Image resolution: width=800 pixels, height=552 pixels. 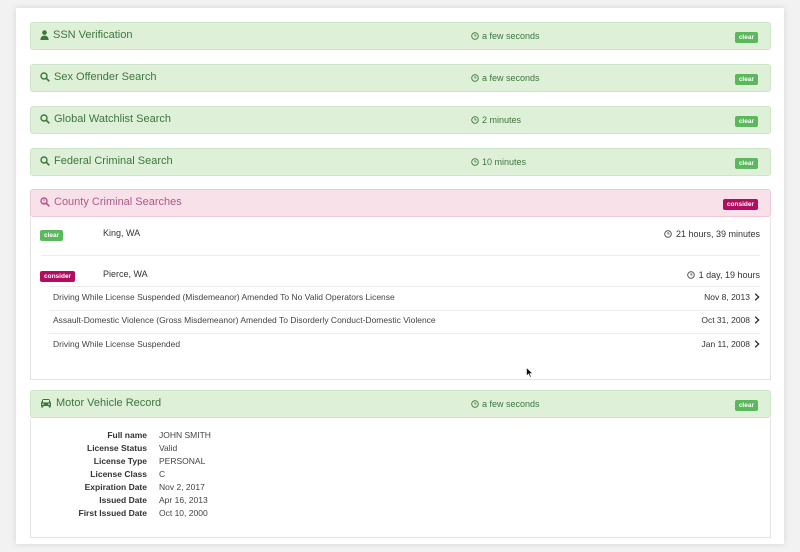 What do you see at coordinates (127, 435) in the screenshot?
I see `field-label: Full name` at bounding box center [127, 435].